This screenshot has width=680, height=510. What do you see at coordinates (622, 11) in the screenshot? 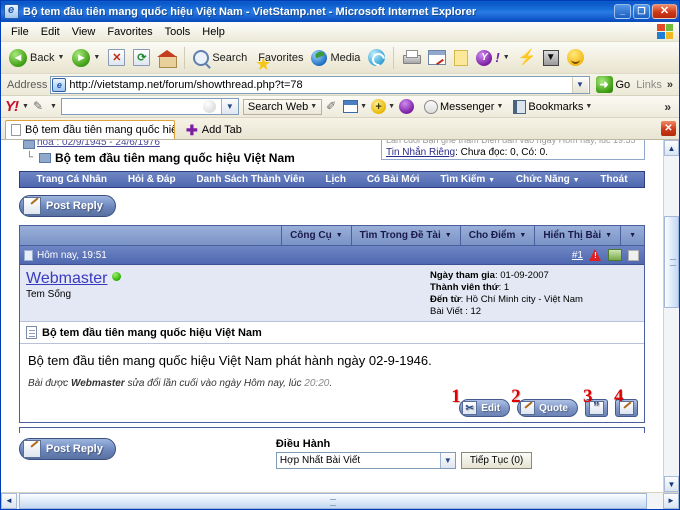
I see `minimize-button: _` at bounding box center [622, 11].